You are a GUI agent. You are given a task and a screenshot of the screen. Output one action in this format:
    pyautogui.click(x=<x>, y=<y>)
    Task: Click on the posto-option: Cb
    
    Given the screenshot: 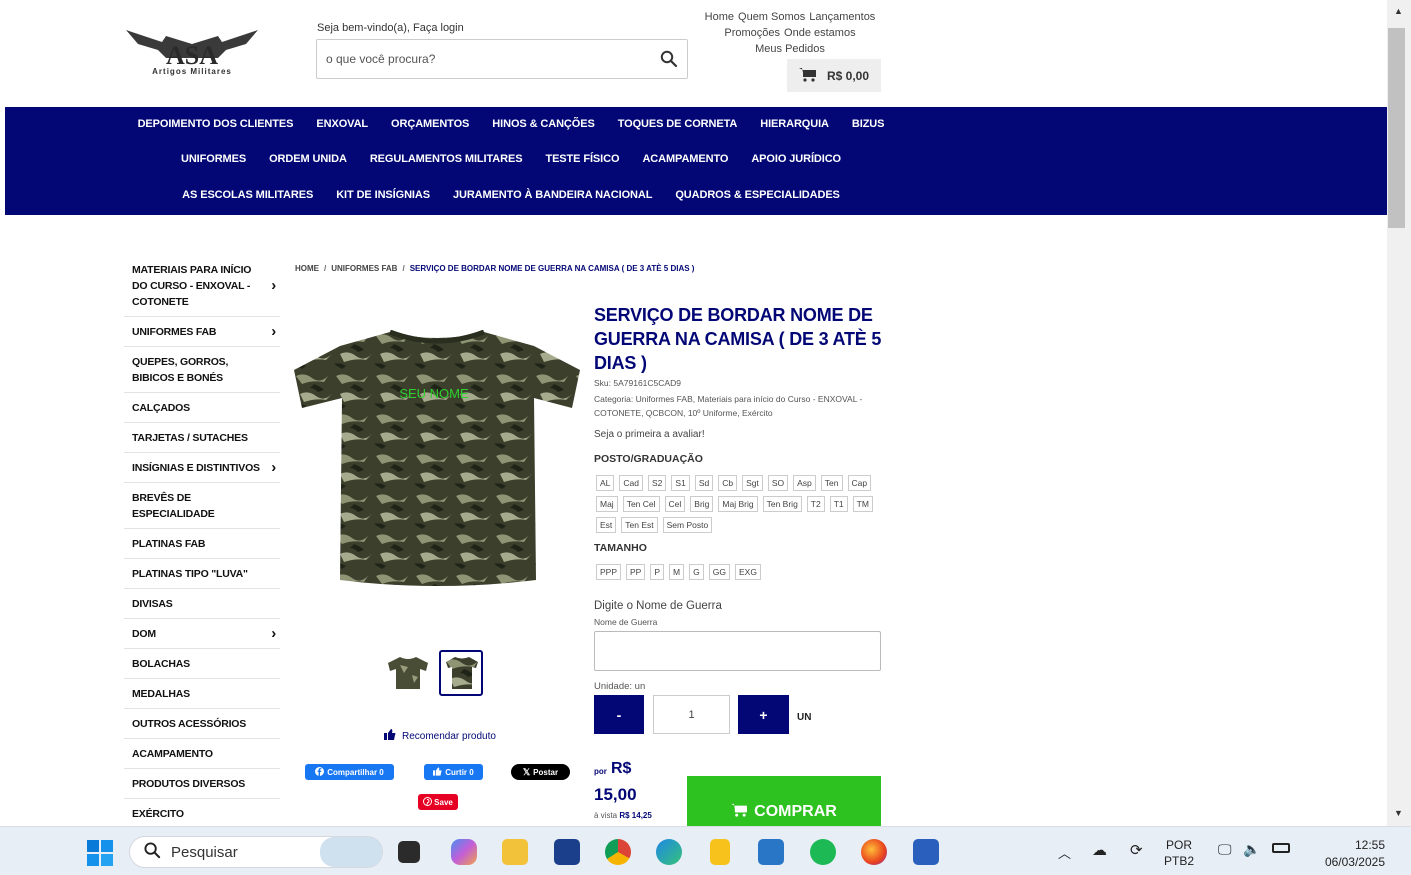 What is the action you would take?
    pyautogui.click(x=728, y=483)
    